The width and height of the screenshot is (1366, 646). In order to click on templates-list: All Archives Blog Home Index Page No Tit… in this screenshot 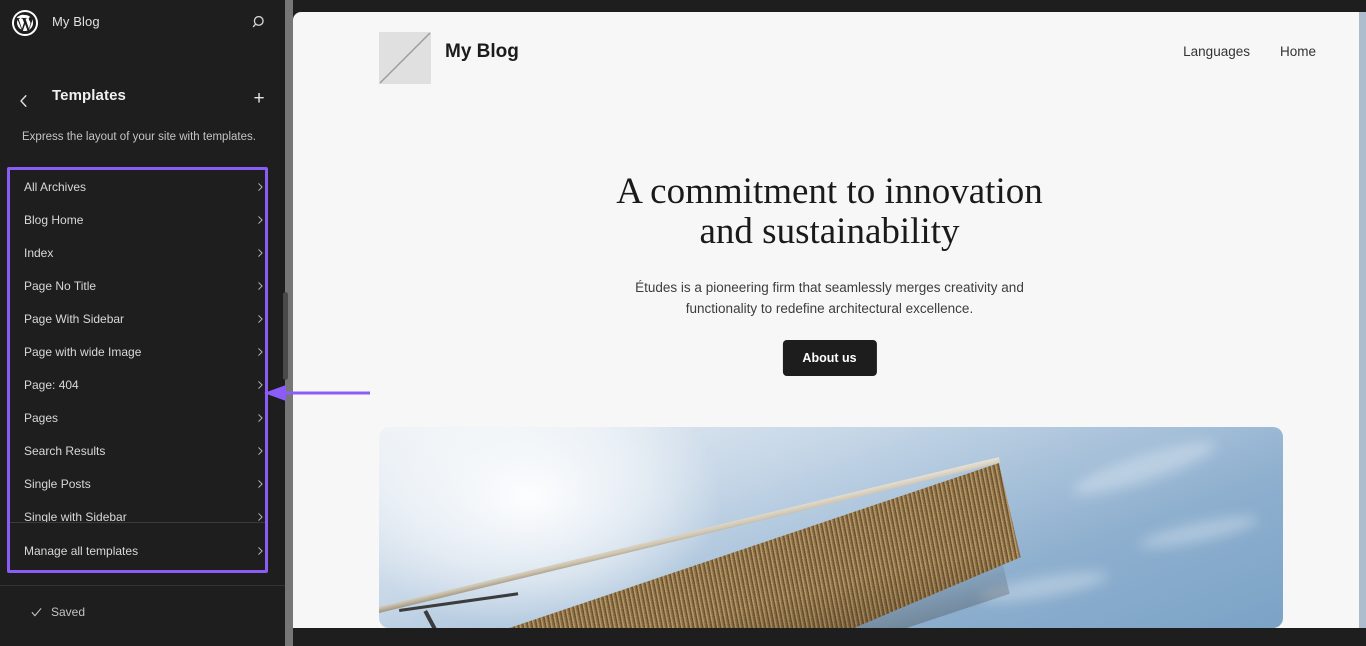, I will do `click(137, 346)`.